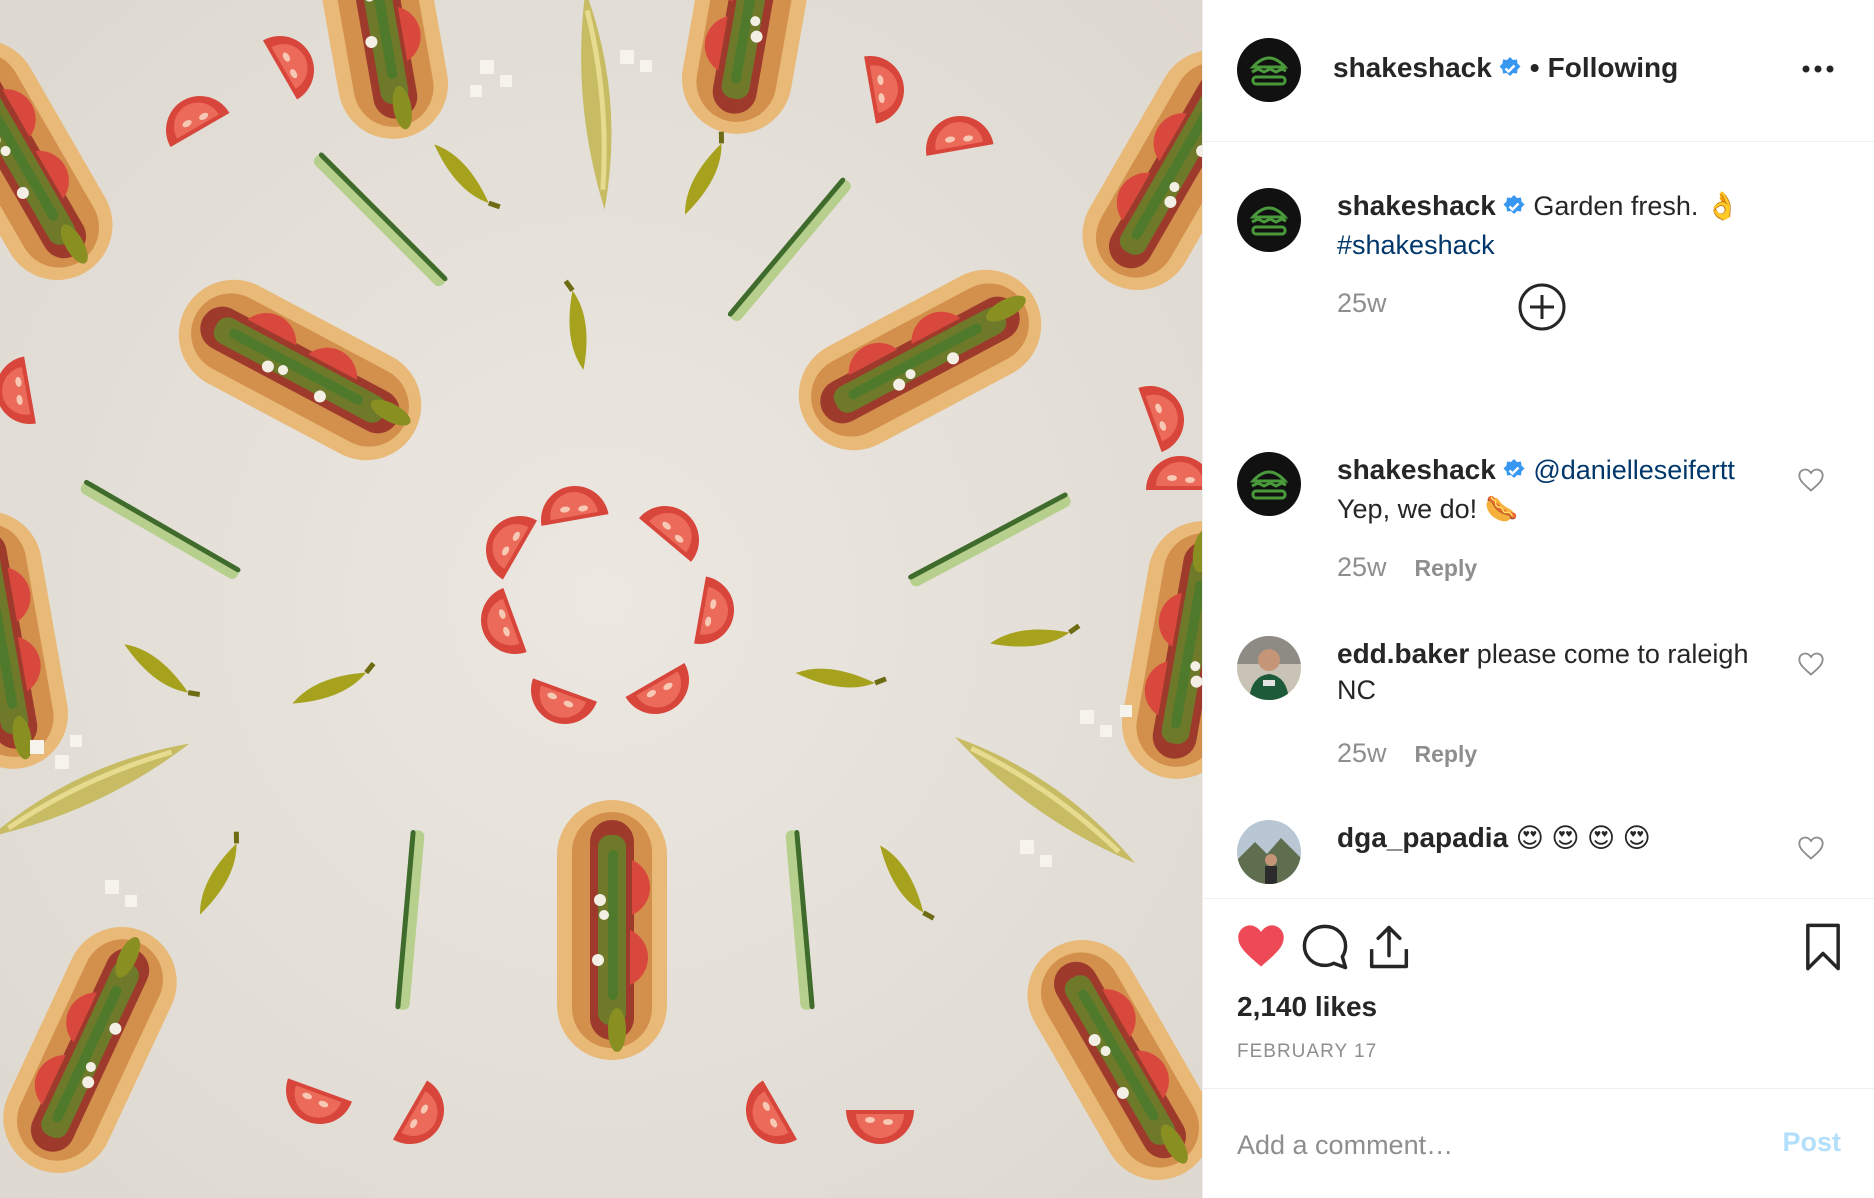  I want to click on header-username-row: shakeshack • Following, so click(1505, 69).